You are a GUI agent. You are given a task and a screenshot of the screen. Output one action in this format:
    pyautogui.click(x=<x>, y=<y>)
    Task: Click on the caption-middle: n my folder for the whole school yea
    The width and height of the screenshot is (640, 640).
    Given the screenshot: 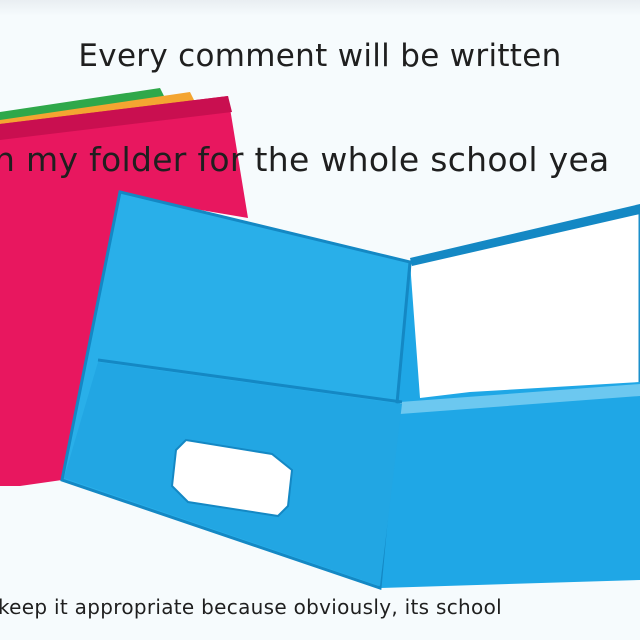 What is the action you would take?
    pyautogui.click(x=305, y=159)
    